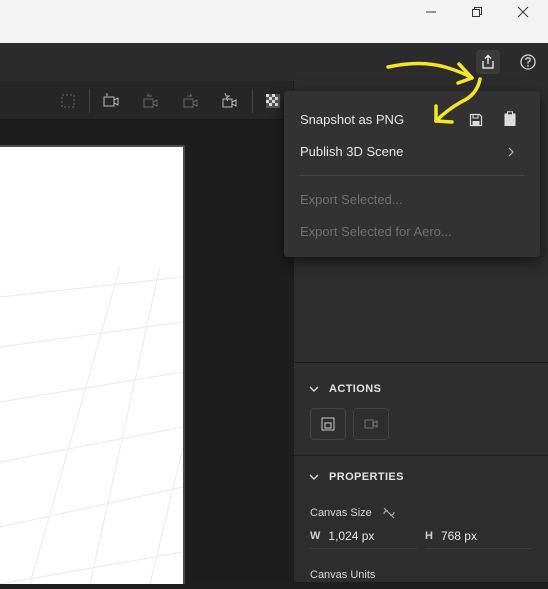 The width and height of the screenshot is (548, 589). I want to click on camera-bookmark-button, so click(229, 101).